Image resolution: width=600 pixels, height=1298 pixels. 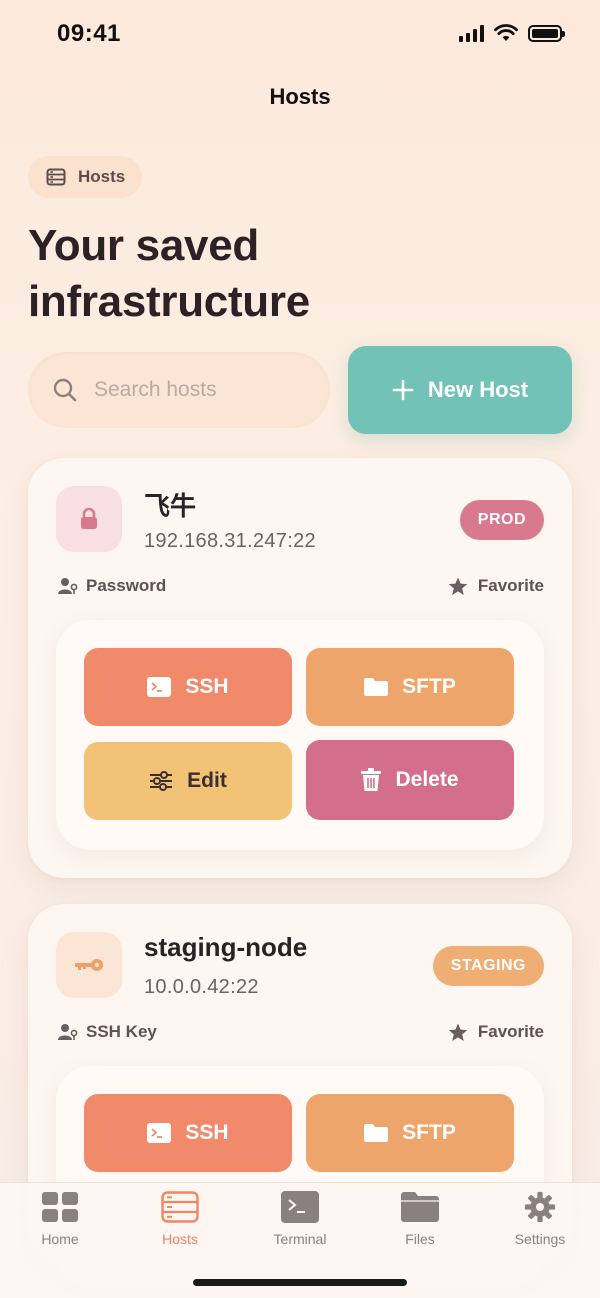 I want to click on plus-icon, so click(x=403, y=390).